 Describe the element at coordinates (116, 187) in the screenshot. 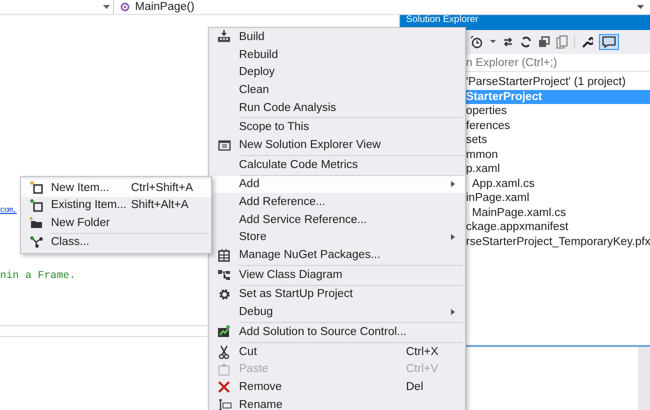

I see `menu-item: New Item... Ctrl+Shift+A` at that location.